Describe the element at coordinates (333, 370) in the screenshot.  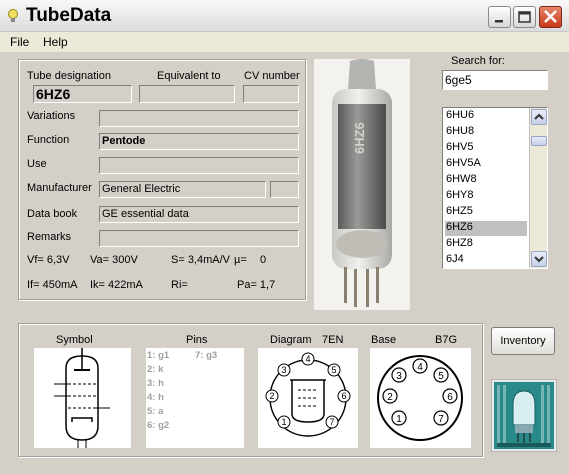
I see `diagram-pin-label: 5` at that location.